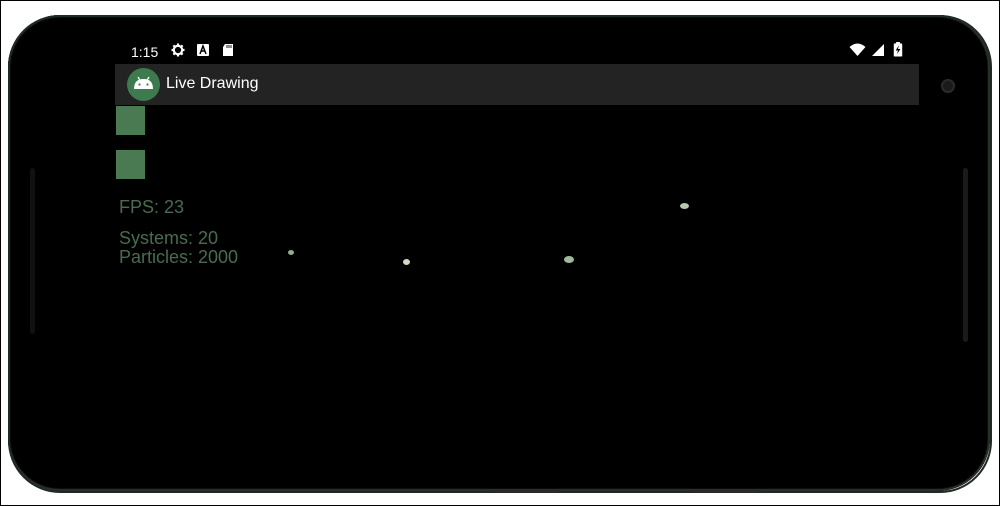 The image size is (1000, 506). I want to click on front-camera, so click(948, 86).